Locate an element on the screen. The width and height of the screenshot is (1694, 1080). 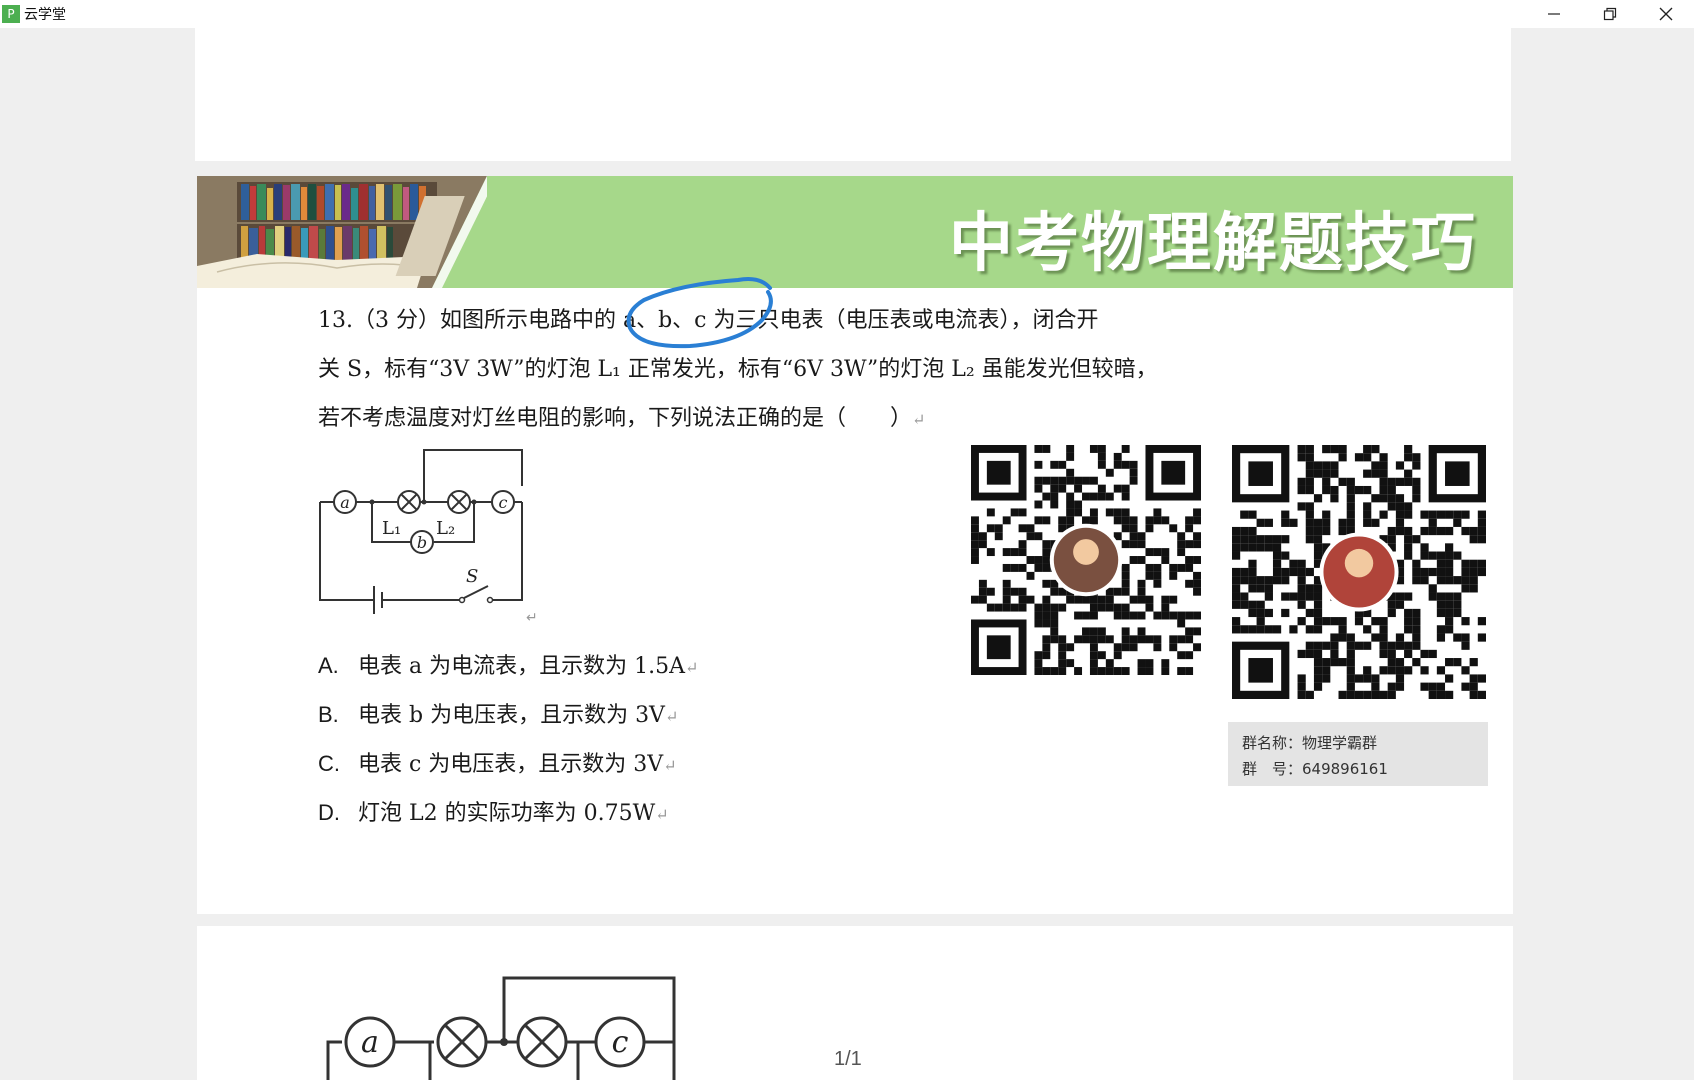
option-b-label: B. is located at coordinates (328, 714).